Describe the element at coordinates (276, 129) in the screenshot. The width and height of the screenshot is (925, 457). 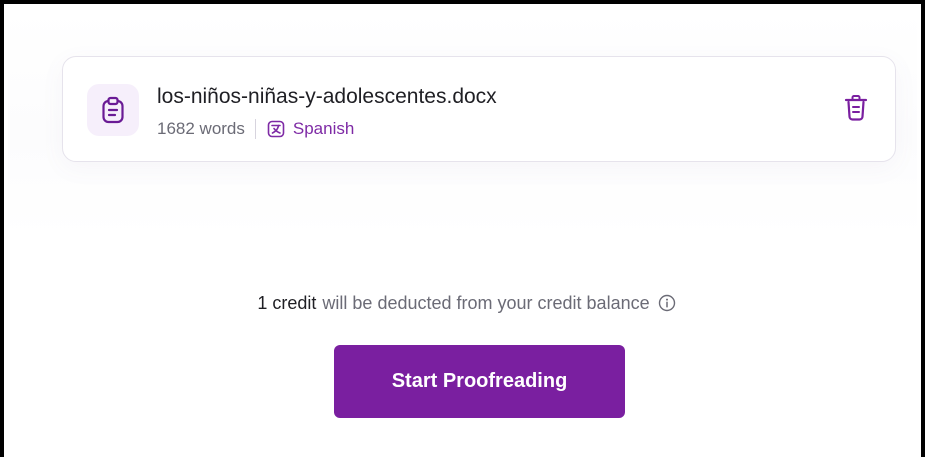
I see `translate-icon` at that location.